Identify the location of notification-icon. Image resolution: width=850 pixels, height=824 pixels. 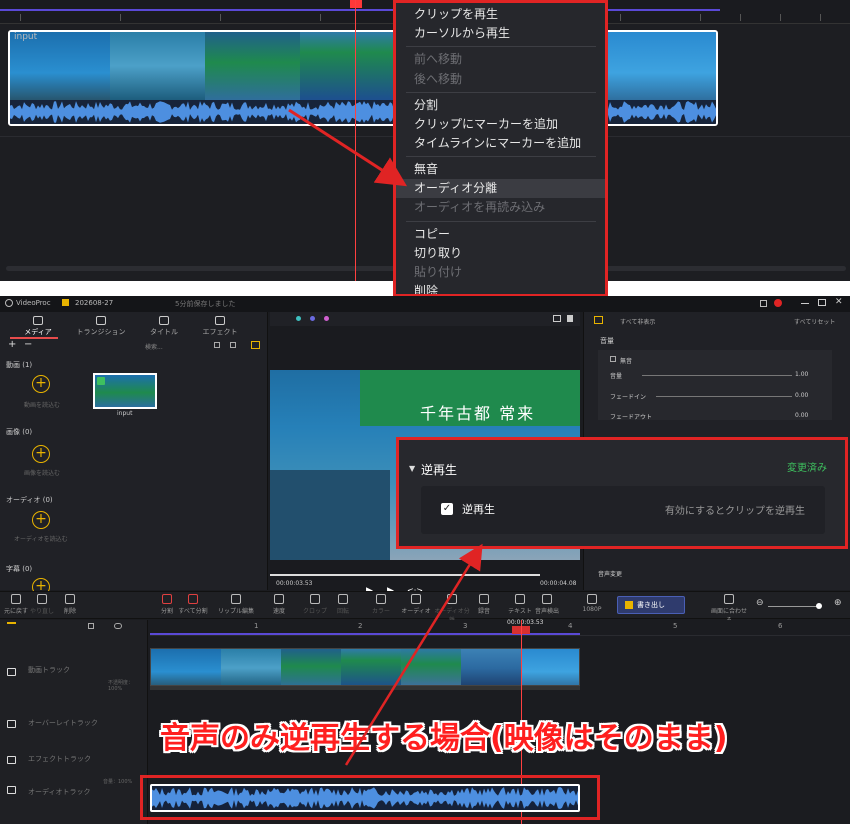
(778, 303).